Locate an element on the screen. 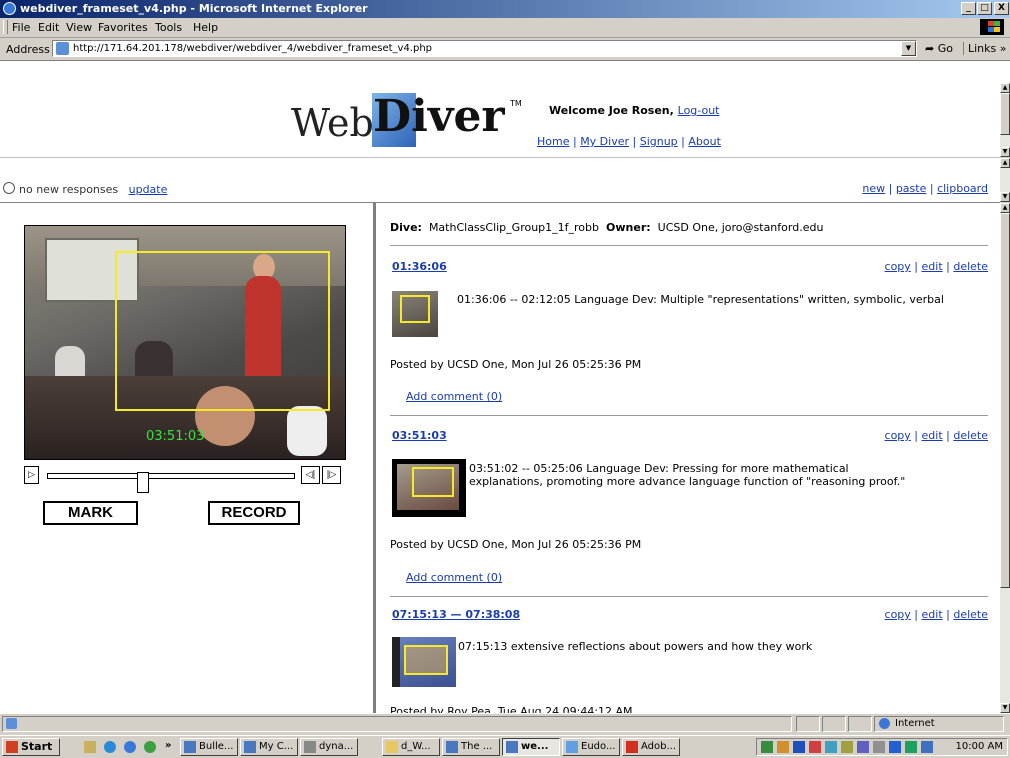 The height and width of the screenshot is (758, 1010). clock: 10:00 AM is located at coordinates (979, 747).